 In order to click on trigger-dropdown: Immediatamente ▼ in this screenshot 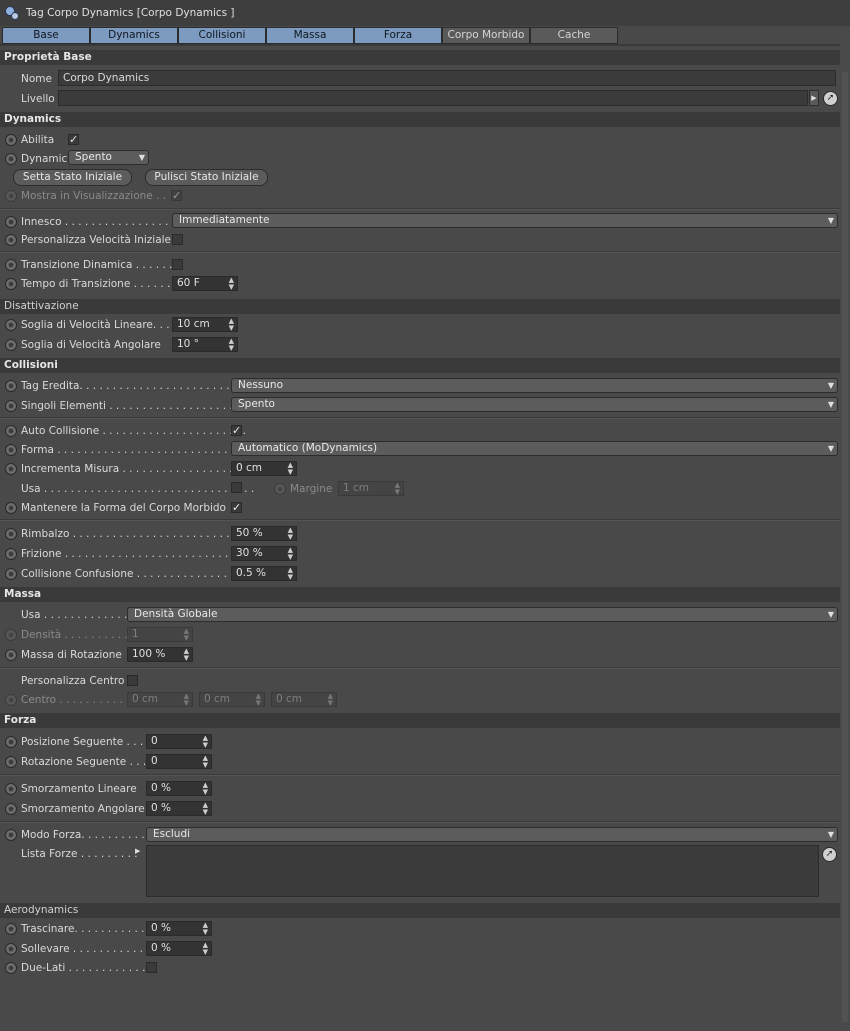, I will do `click(505, 220)`.